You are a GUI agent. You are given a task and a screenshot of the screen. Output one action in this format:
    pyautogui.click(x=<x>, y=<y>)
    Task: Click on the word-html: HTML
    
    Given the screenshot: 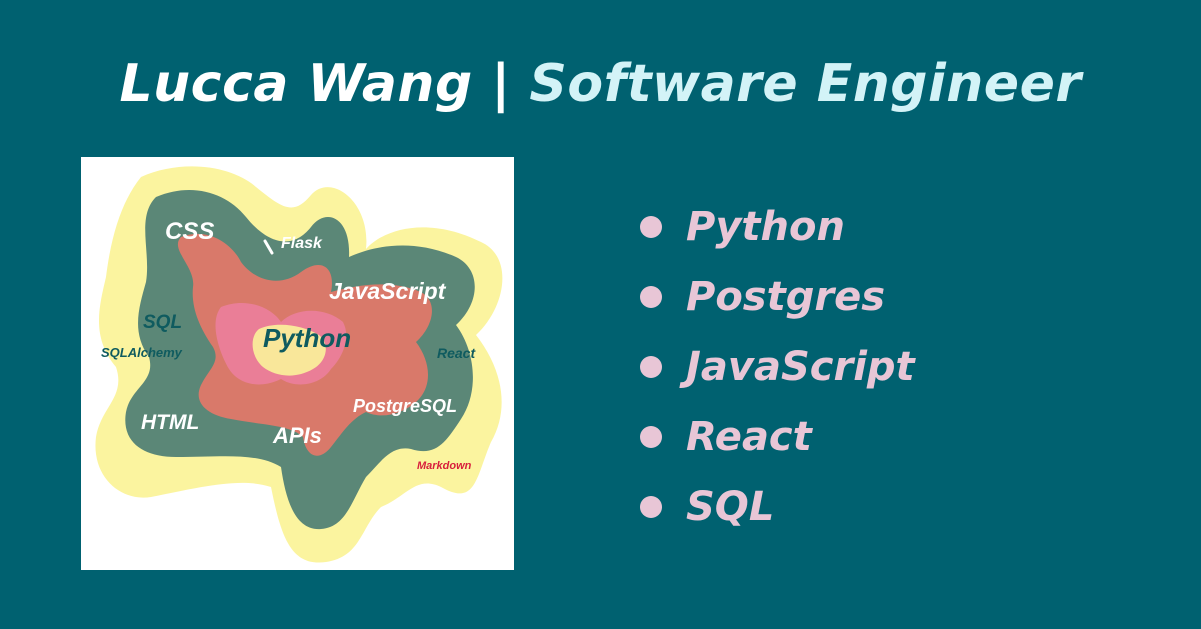 What is the action you would take?
    pyautogui.click(x=170, y=422)
    